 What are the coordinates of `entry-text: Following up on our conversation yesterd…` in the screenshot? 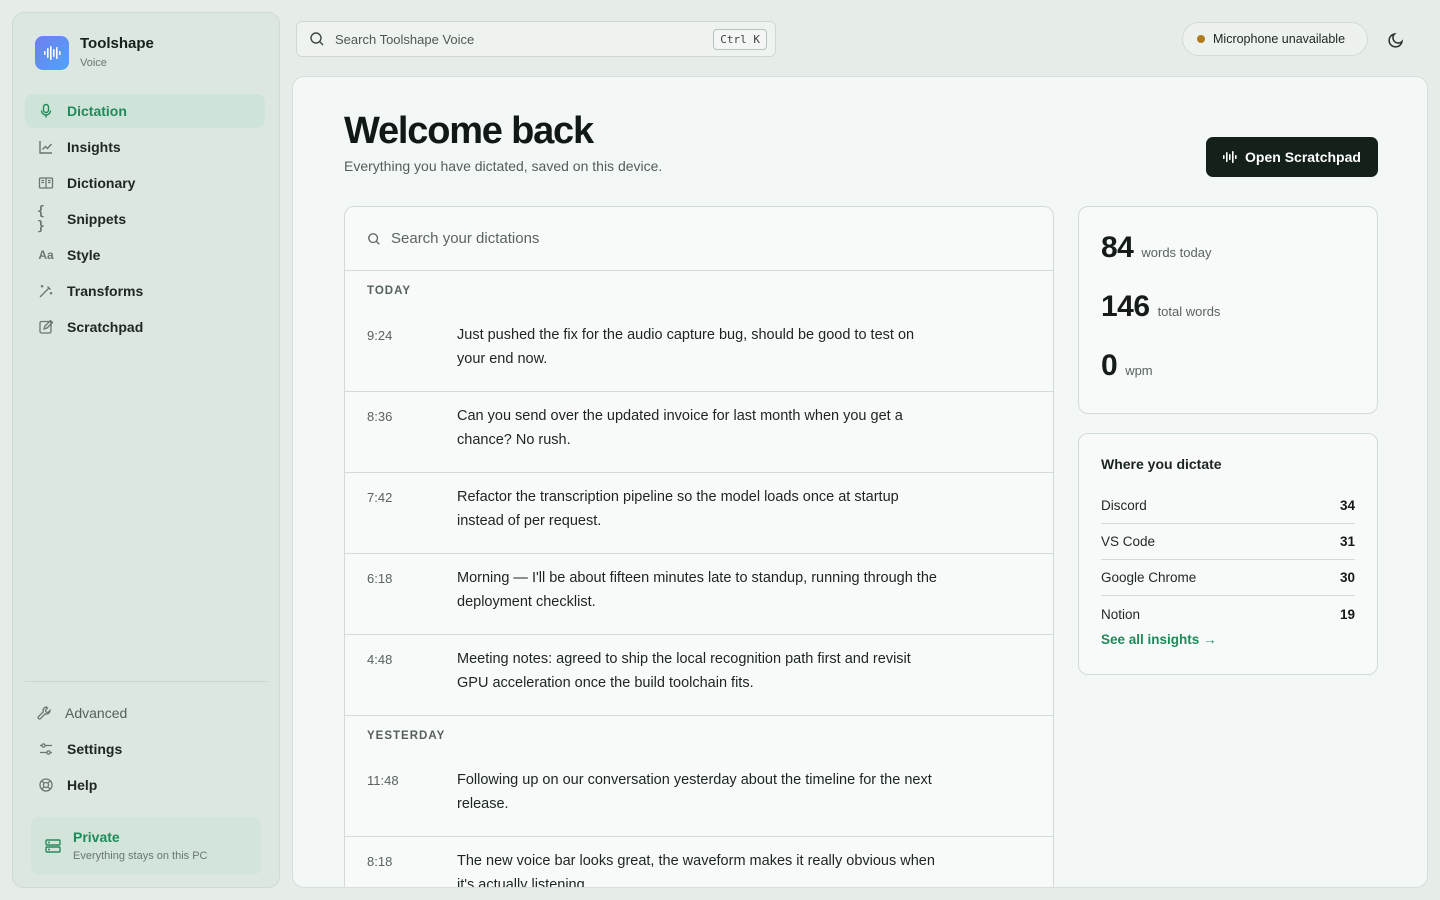 It's located at (694, 792).